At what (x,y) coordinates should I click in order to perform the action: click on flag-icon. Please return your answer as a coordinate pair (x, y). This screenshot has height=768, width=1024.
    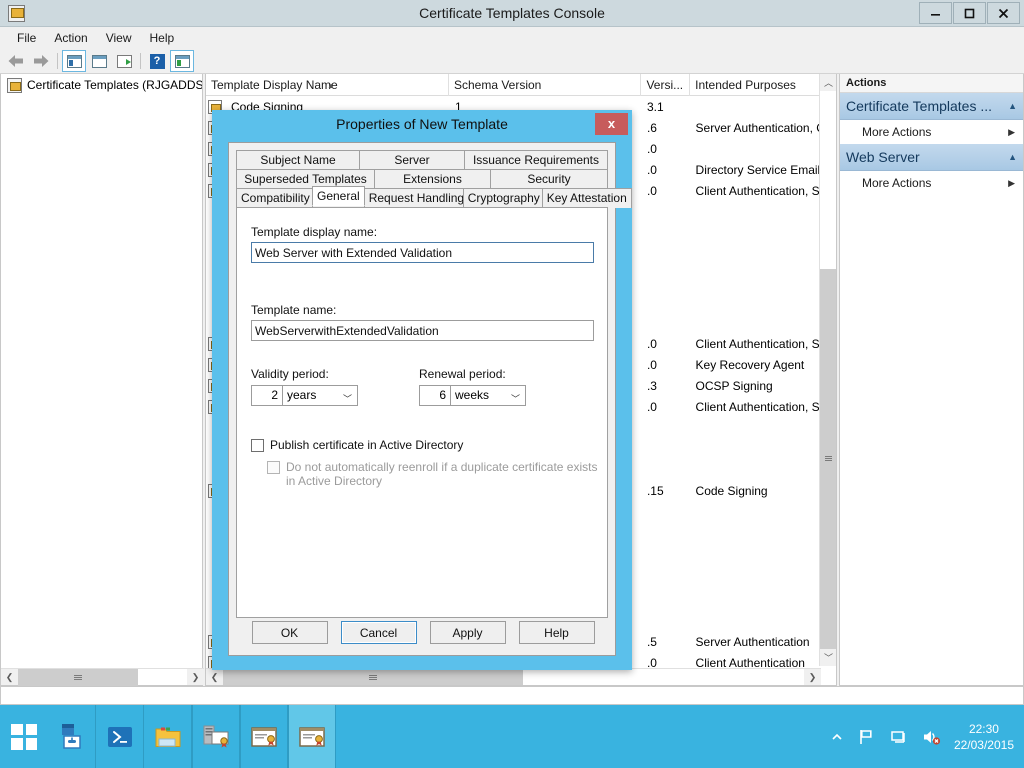
    Looking at the image, I should click on (866, 737).